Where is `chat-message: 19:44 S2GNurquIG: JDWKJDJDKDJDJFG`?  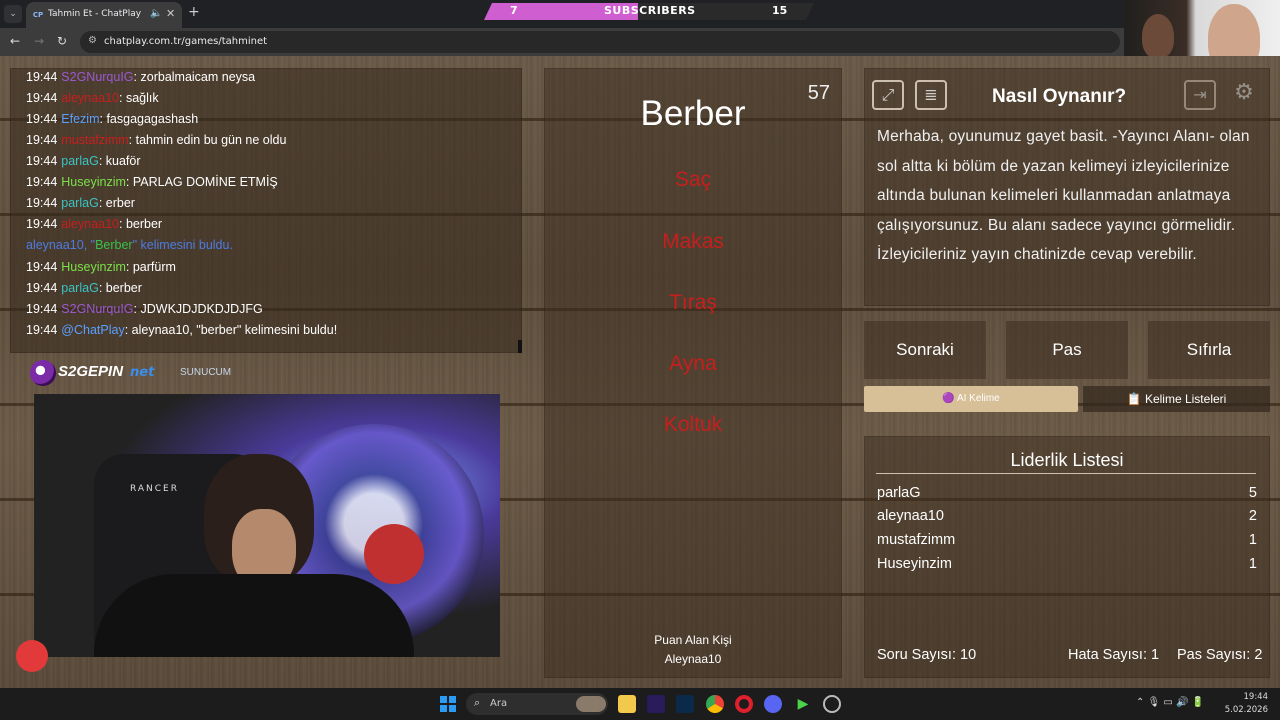
chat-message: 19:44 S2GNurquIG: JDWKJDJDKDJDJFG is located at coordinates (144, 309).